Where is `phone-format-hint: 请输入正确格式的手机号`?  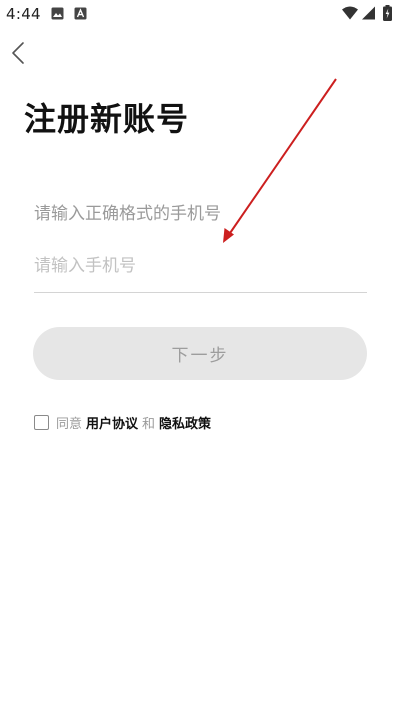
phone-format-hint: 请输入正确格式的手机号 is located at coordinates (127, 214).